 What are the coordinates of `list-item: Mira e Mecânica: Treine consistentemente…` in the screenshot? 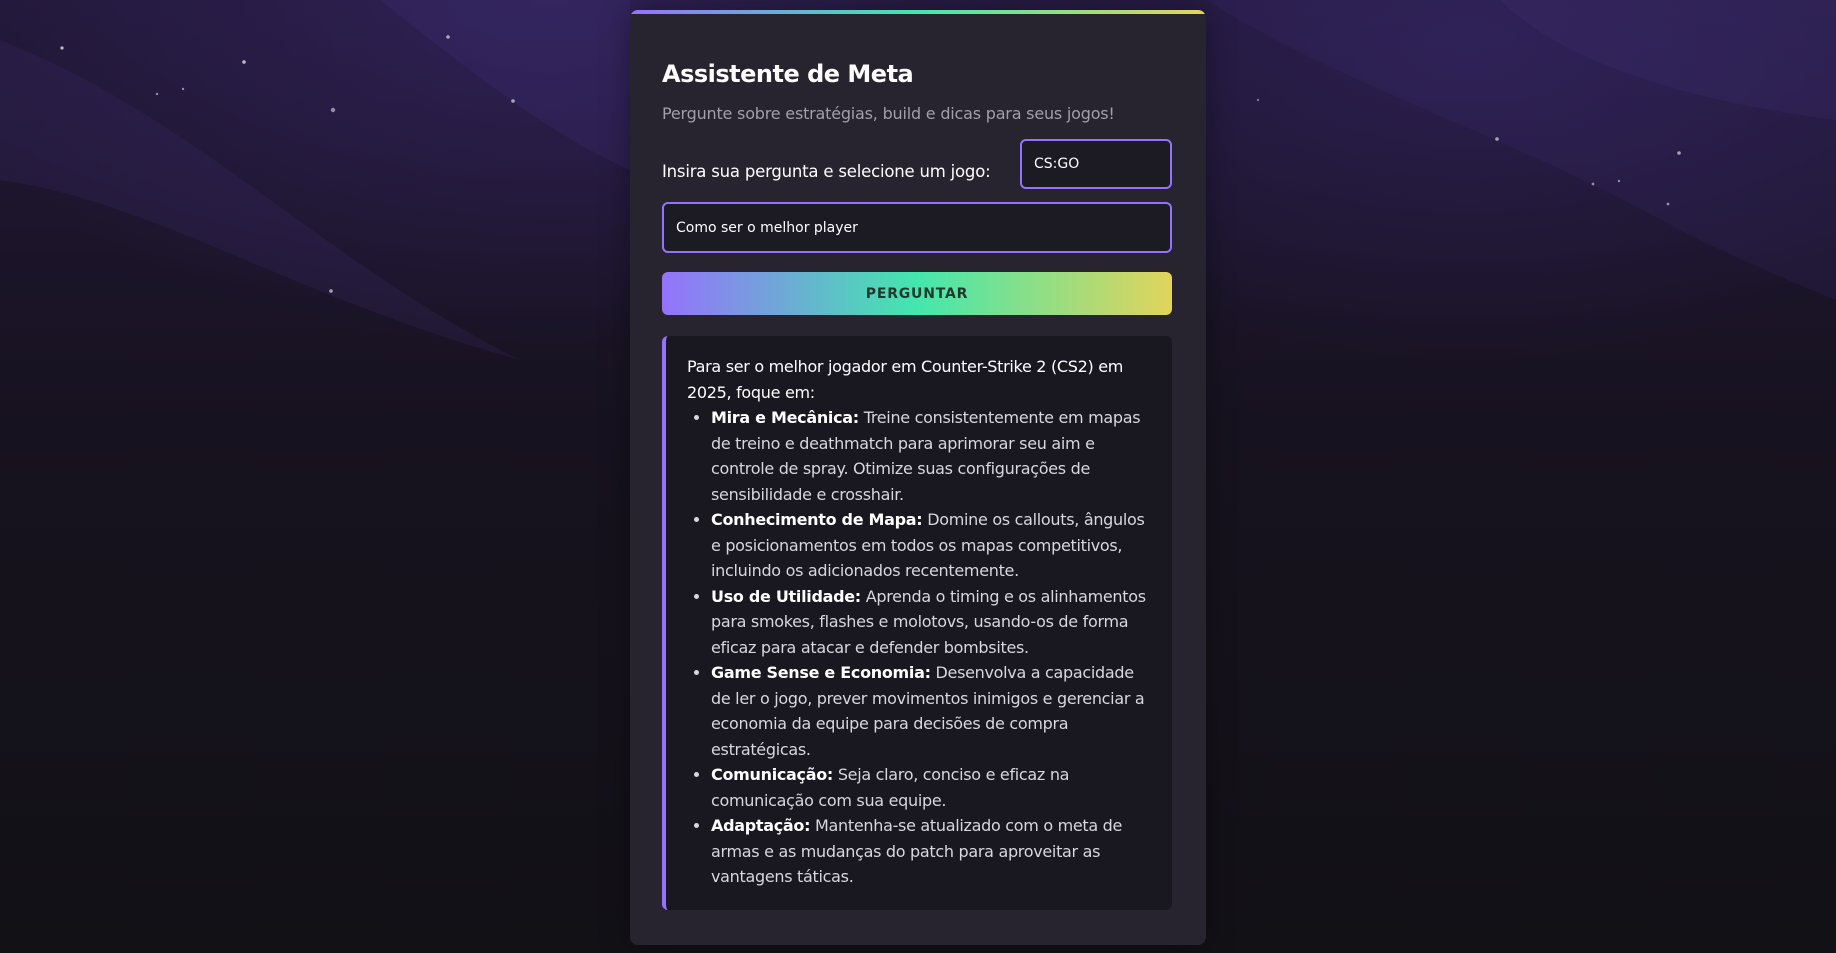 It's located at (931, 456).